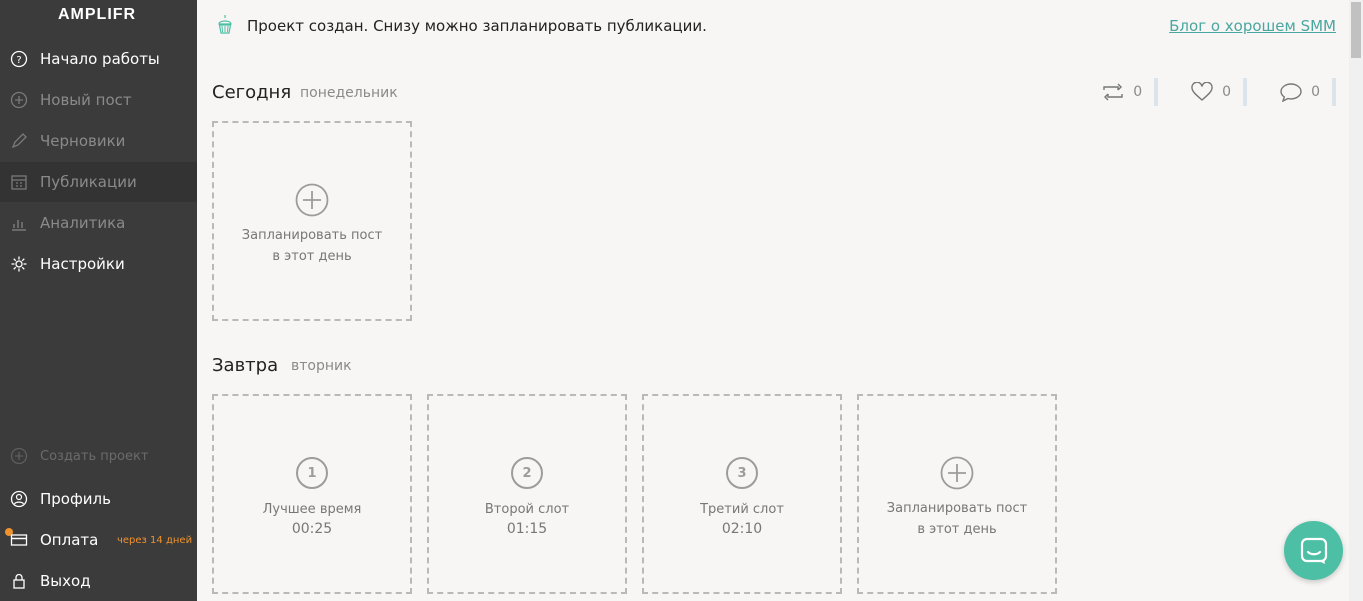  I want to click on today-title: Сегодня, so click(252, 92).